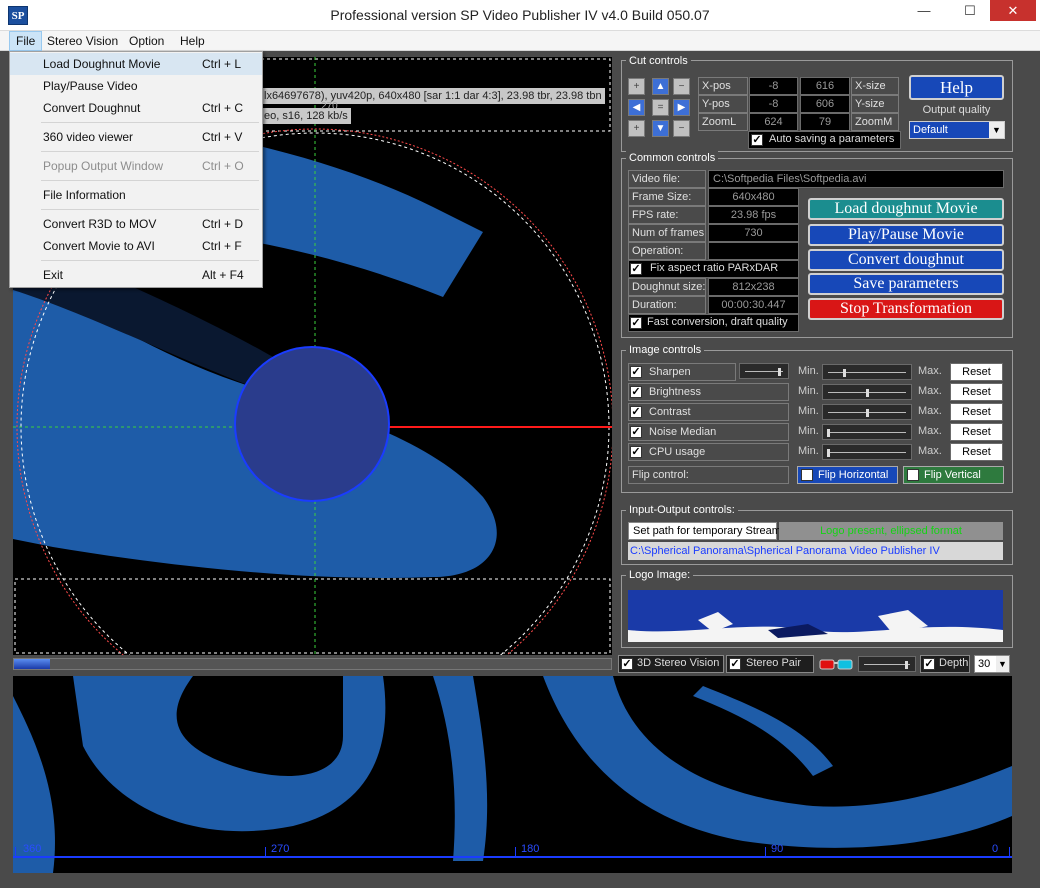 The width and height of the screenshot is (1040, 888). Describe the element at coordinates (723, 86) in the screenshot. I see `xpos-label: X-pos` at that location.